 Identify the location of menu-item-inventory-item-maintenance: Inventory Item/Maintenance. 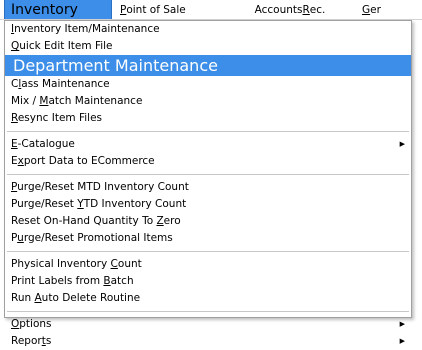
(208, 29).